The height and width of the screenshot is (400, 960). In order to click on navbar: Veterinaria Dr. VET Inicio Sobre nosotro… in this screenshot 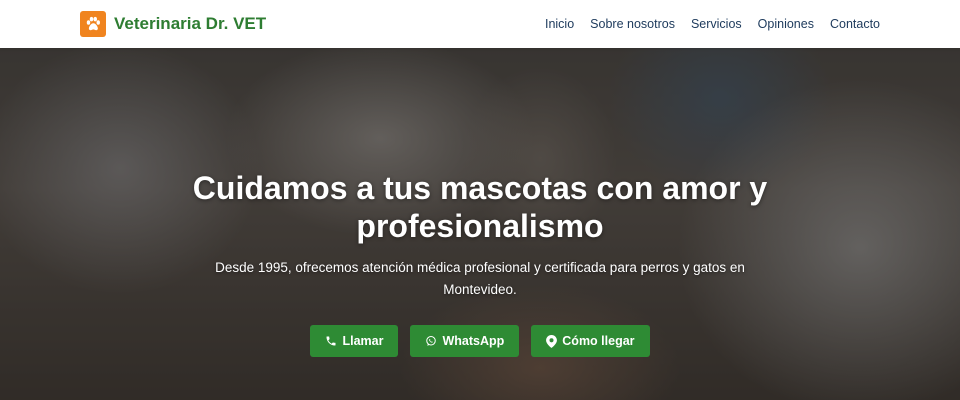, I will do `click(480, 24)`.